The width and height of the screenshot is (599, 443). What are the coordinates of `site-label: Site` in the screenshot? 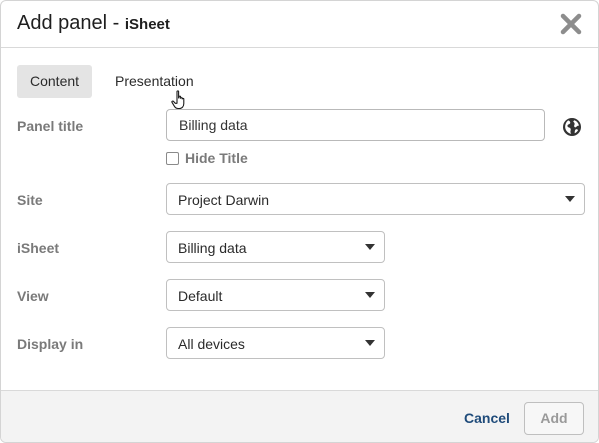 It's located at (30, 200).